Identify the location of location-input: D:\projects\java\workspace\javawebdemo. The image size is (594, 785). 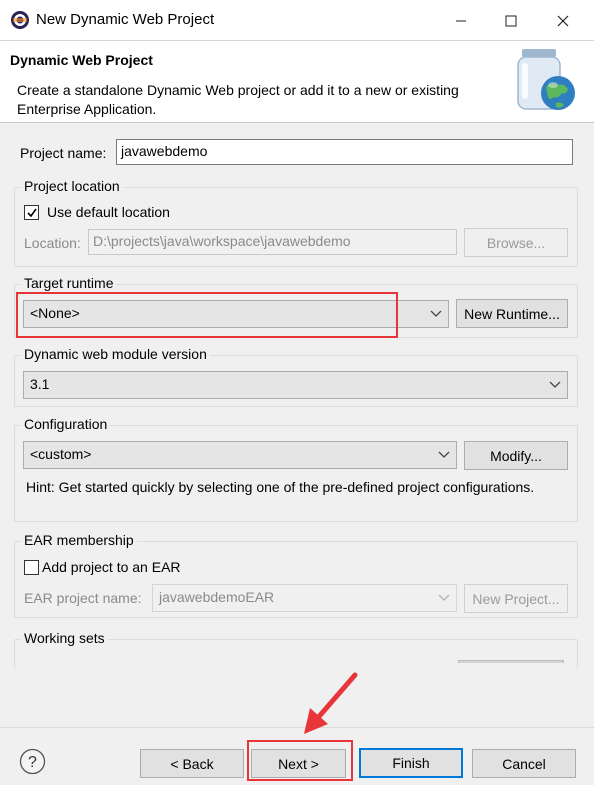
(272, 242).